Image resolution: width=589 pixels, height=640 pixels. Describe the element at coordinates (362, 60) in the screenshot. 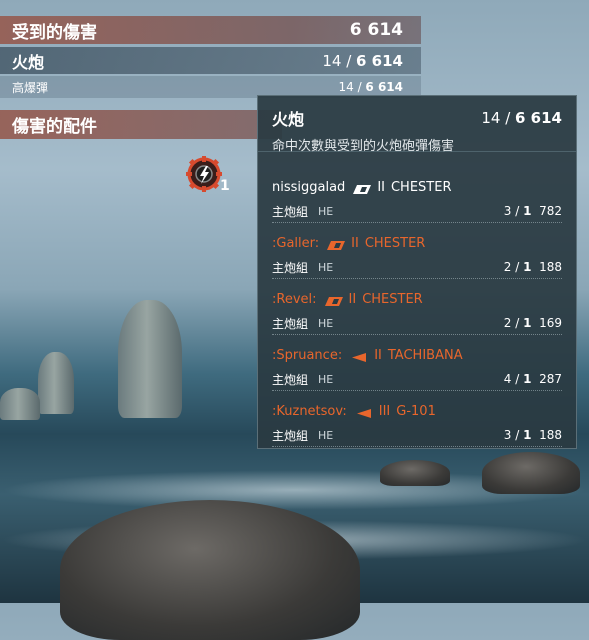

I see `guns-value: 14 / 6 614` at that location.